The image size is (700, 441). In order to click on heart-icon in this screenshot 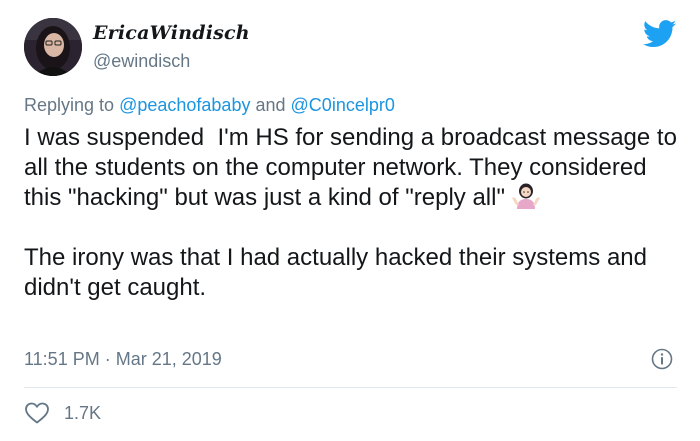, I will do `click(37, 413)`.